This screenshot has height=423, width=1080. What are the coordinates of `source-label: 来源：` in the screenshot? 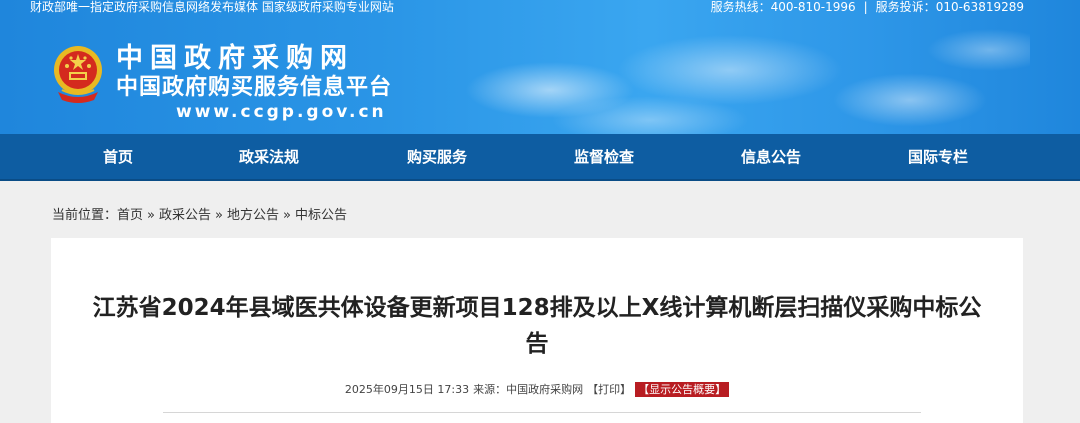 It's located at (490, 389).